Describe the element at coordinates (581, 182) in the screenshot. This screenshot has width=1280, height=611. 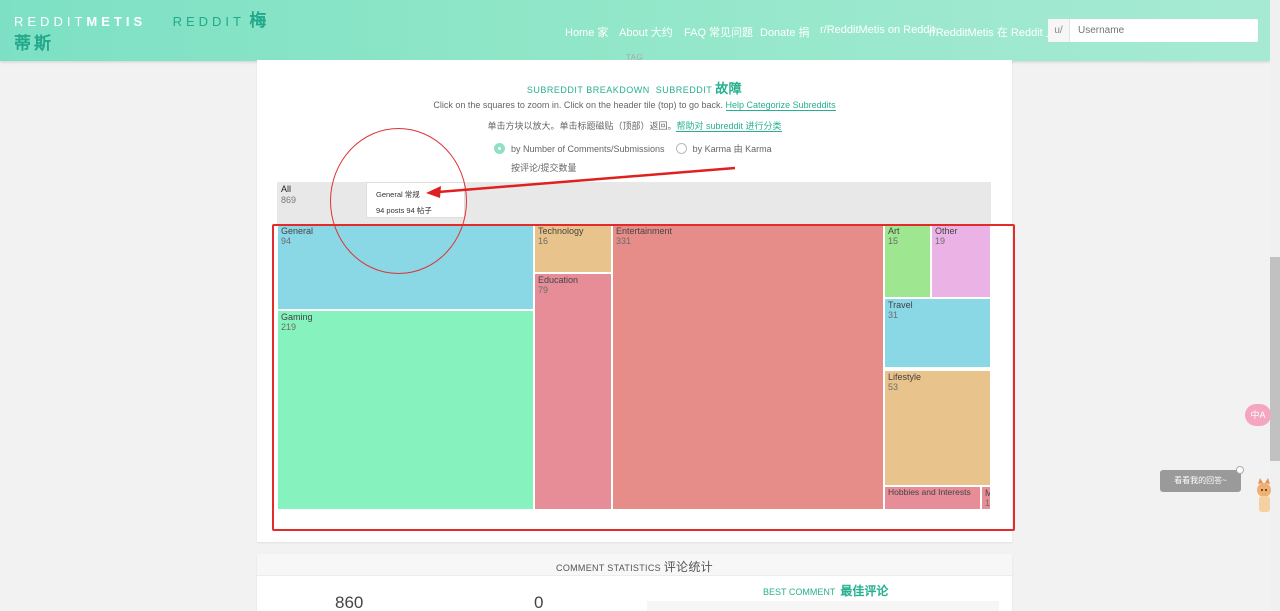
I see `annotation-arrow` at that location.